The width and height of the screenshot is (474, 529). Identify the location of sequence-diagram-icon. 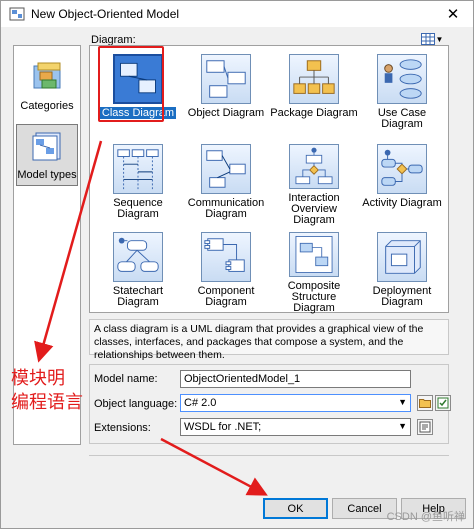
(138, 169).